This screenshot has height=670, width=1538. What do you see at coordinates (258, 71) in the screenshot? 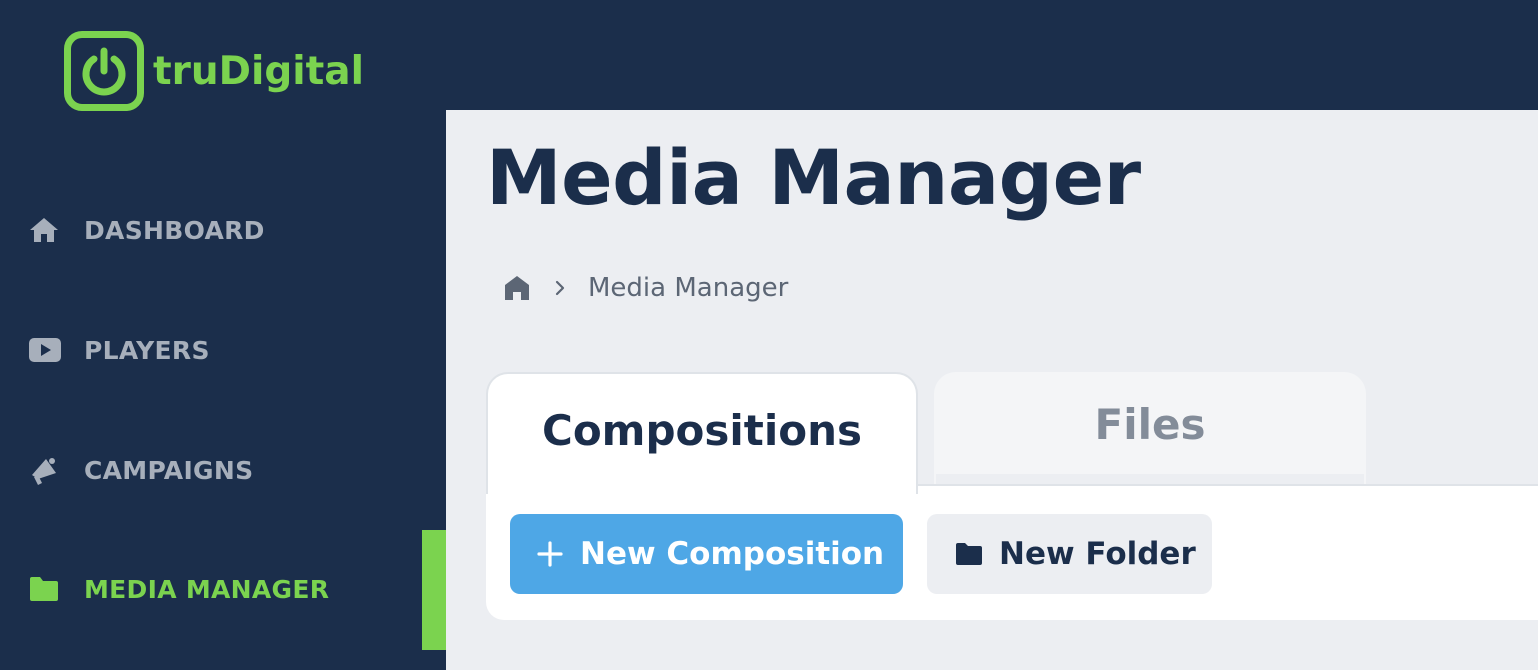
I see `brand-name: truDigital` at bounding box center [258, 71].